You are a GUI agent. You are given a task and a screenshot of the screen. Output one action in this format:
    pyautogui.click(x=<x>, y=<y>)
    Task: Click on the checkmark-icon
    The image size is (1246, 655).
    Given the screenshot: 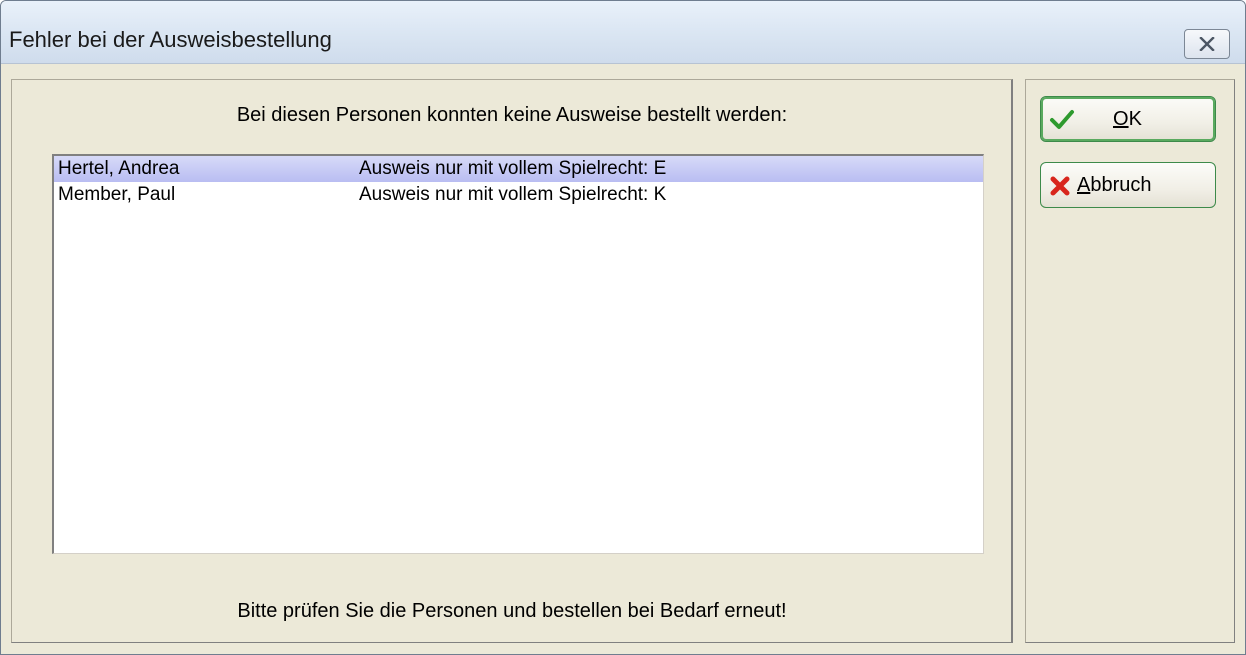 What is the action you would take?
    pyautogui.click(x=1062, y=119)
    